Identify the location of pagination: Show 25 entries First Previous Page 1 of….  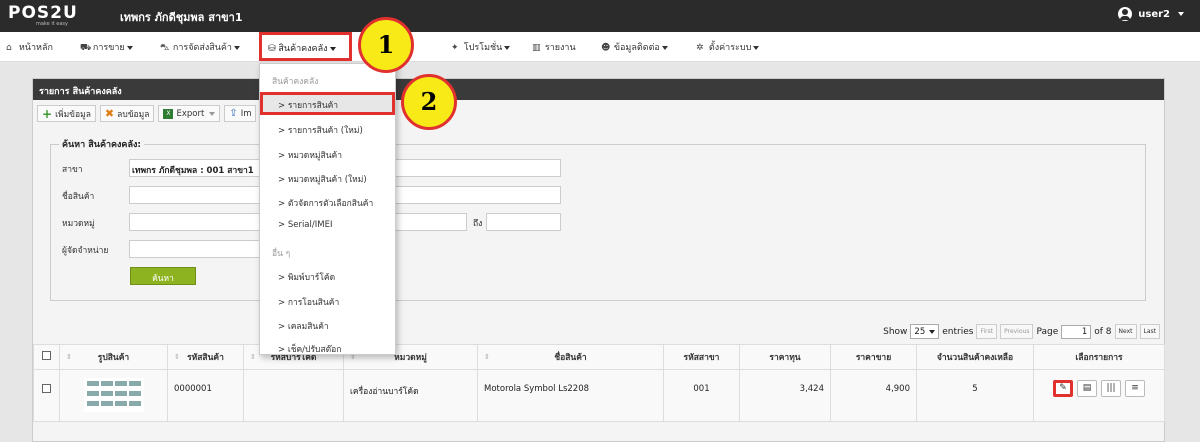
(1021, 331).